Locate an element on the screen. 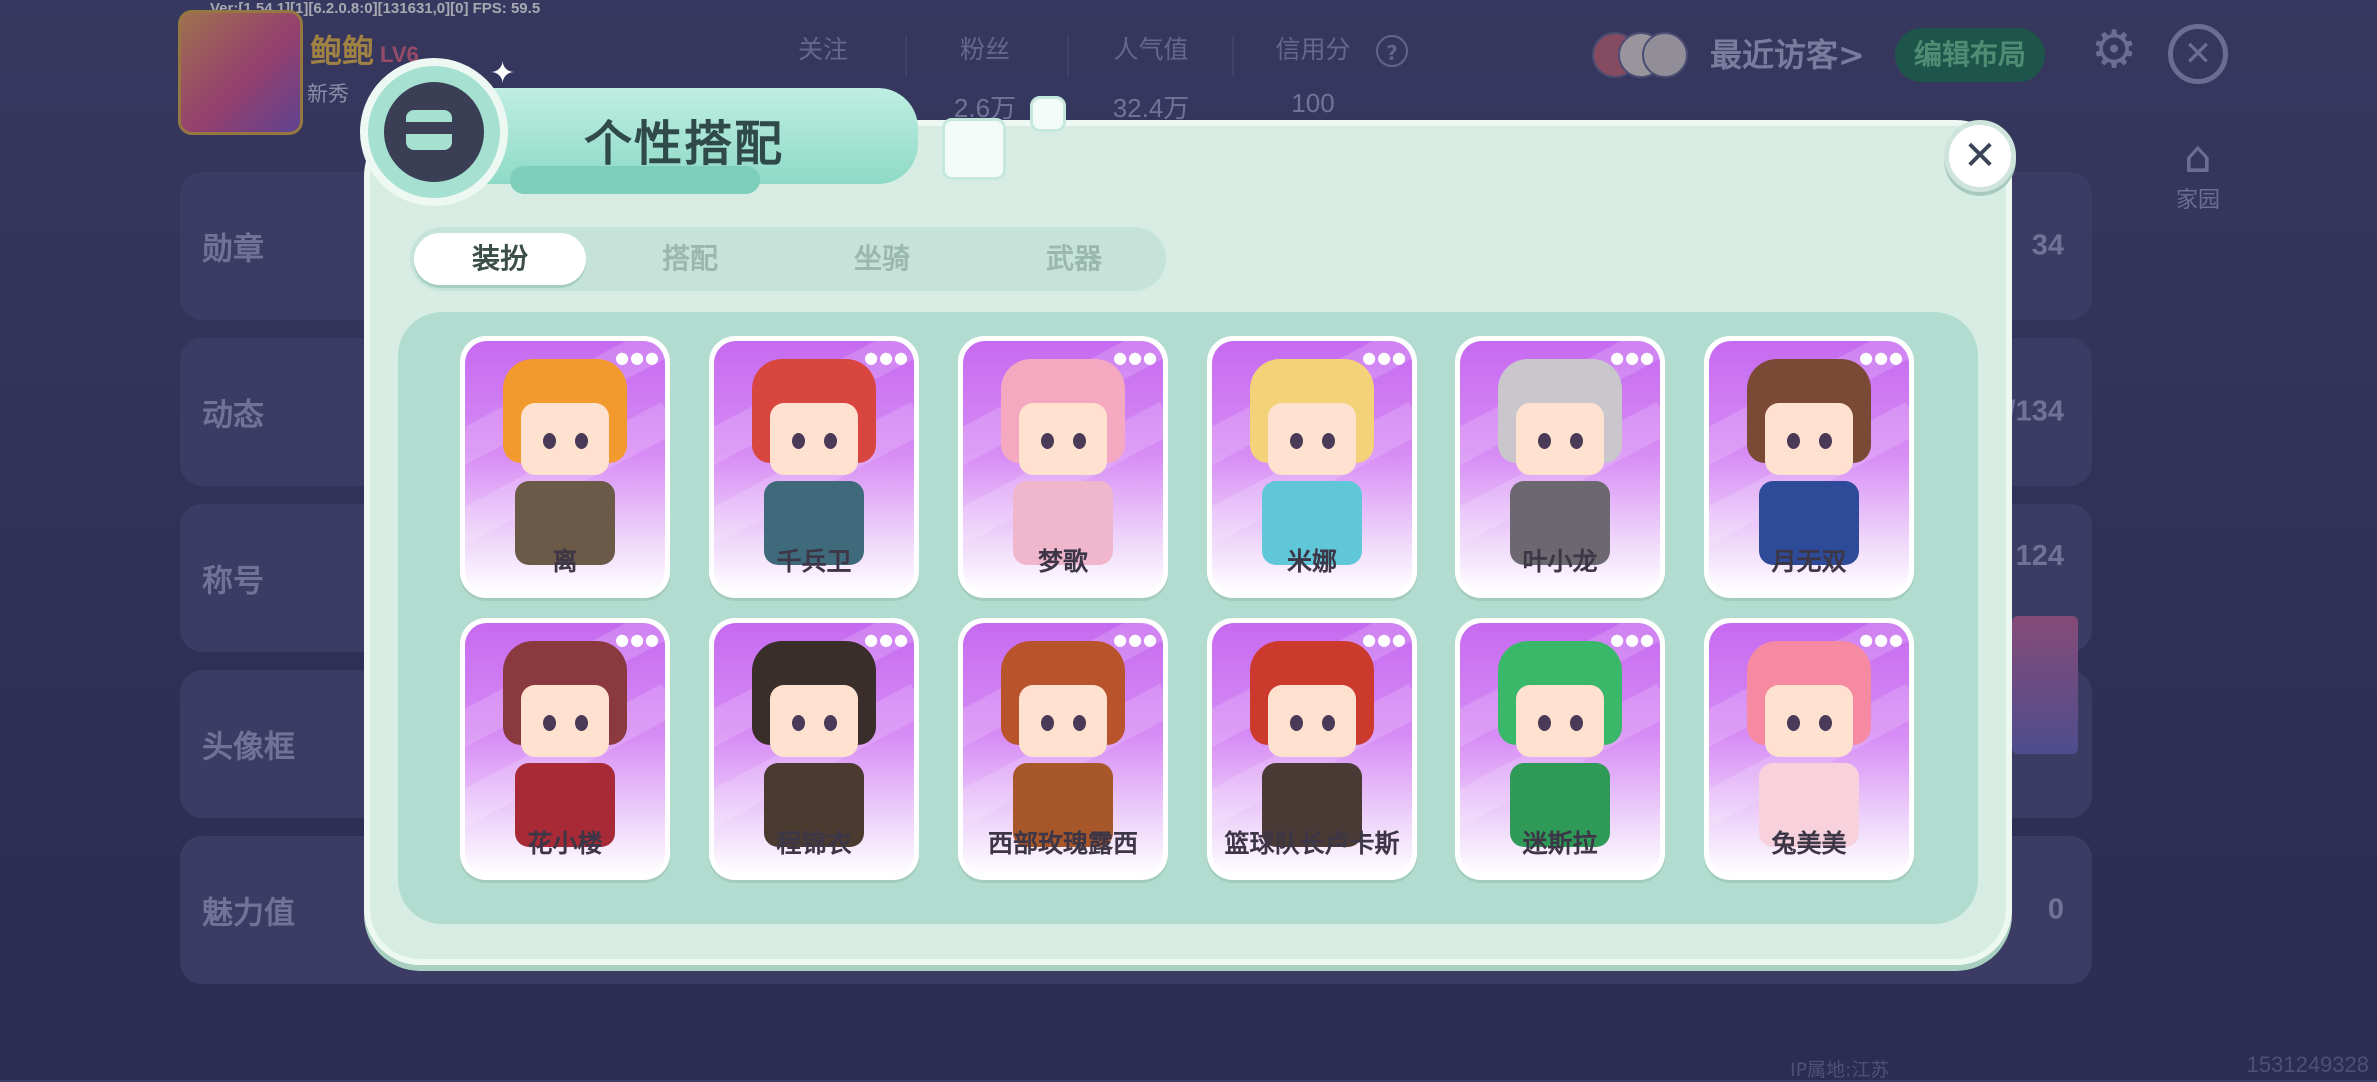 This screenshot has height=1082, width=2377. edit-layout-button: 编辑布局 is located at coordinates (1970, 55).